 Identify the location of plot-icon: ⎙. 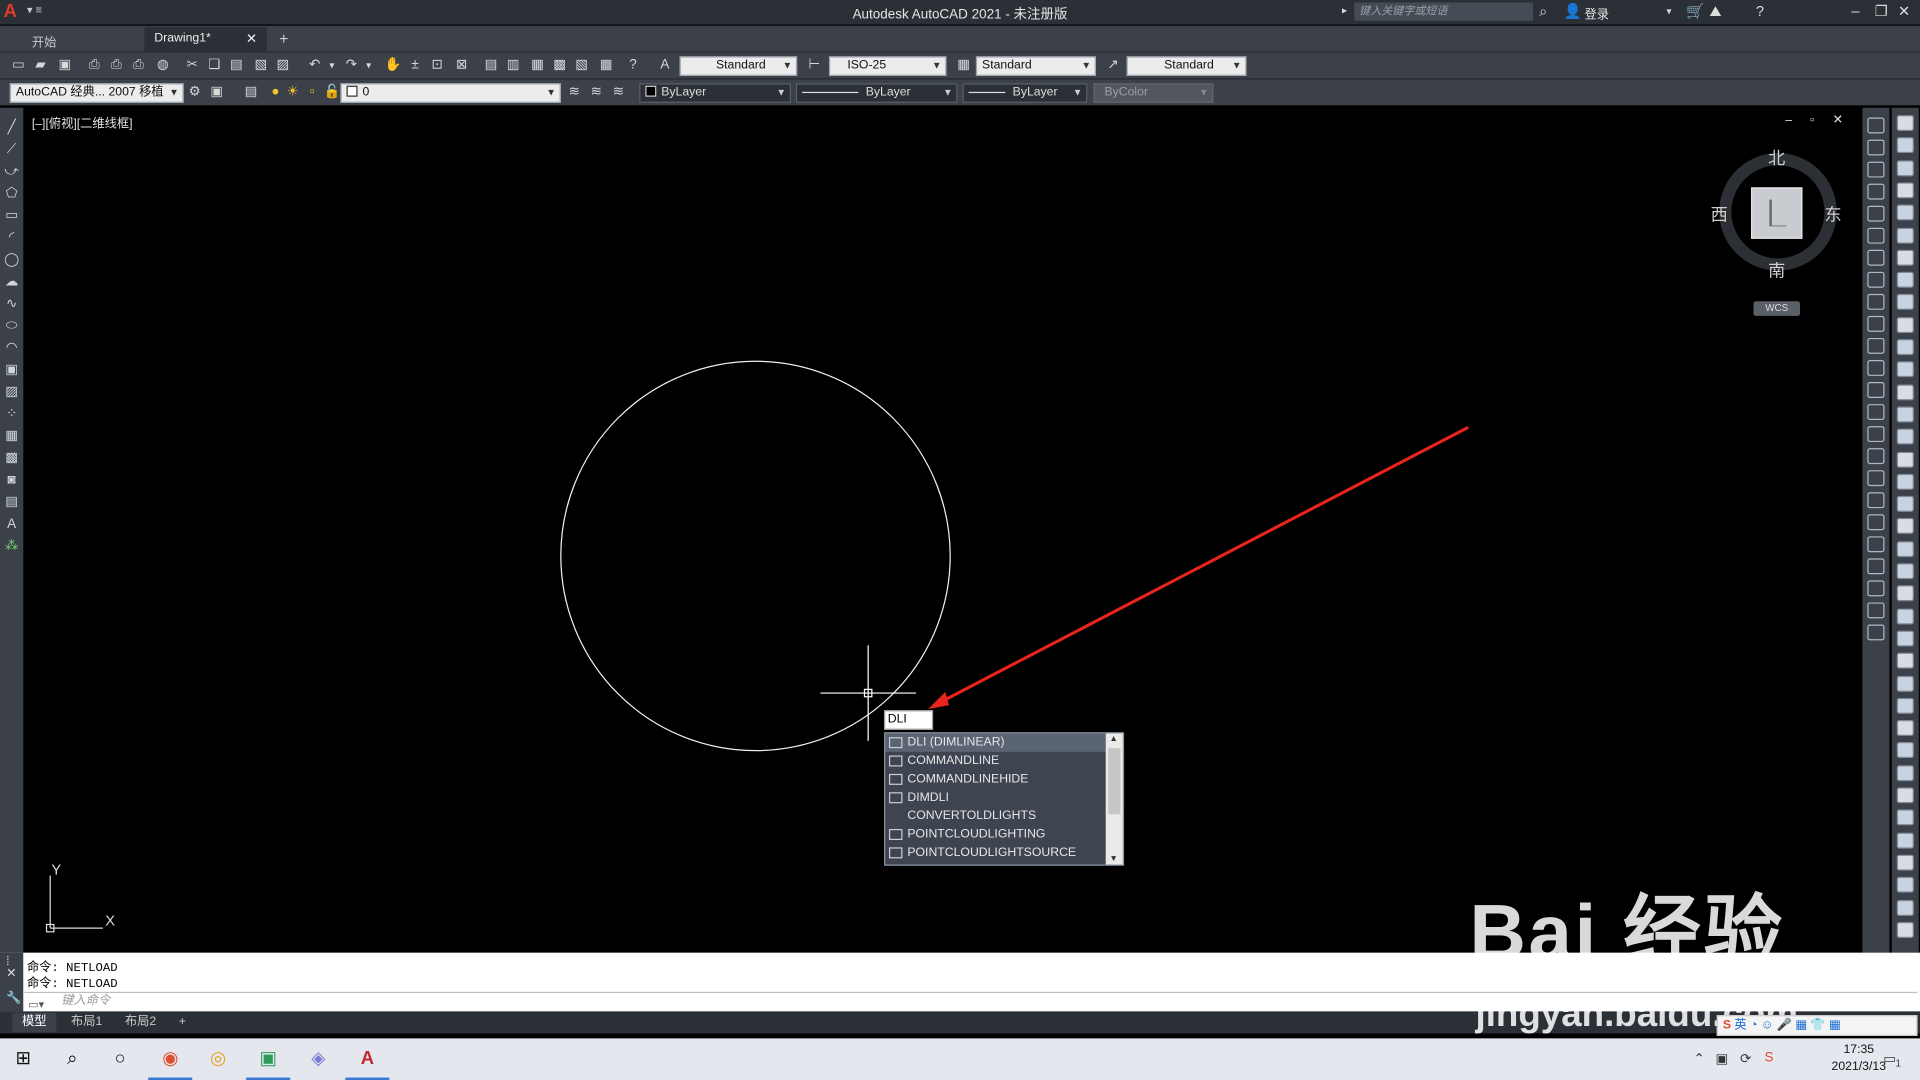
(94, 66).